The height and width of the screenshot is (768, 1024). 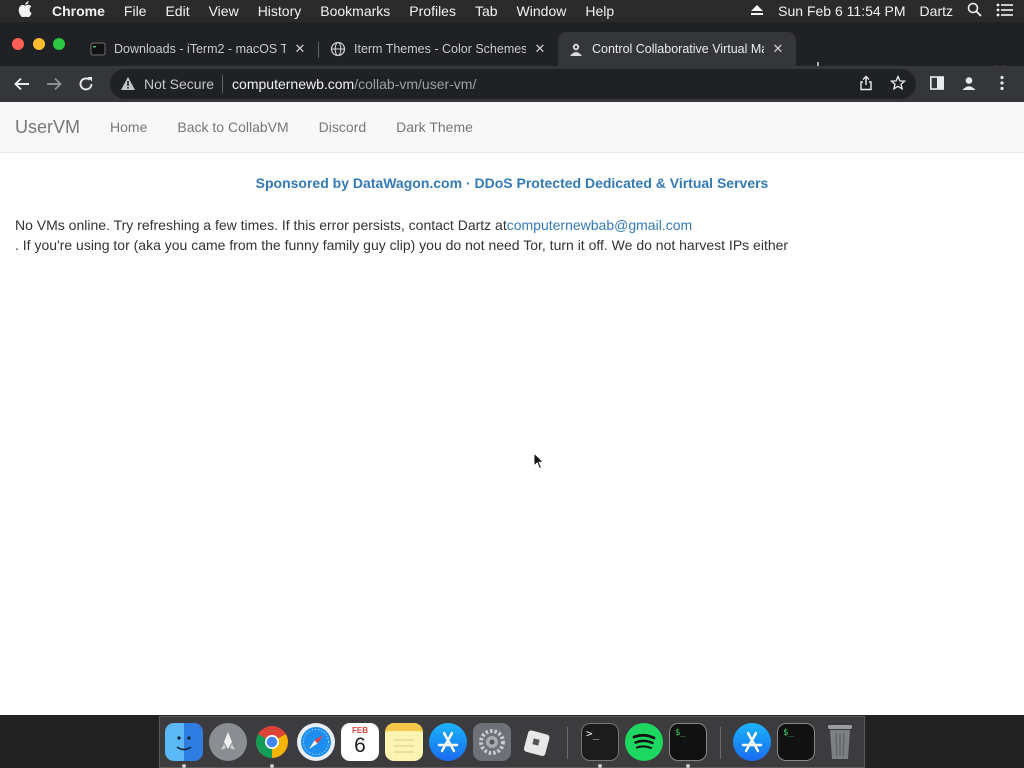 What do you see at coordinates (342, 127) in the screenshot?
I see `nav-discord: Discord` at bounding box center [342, 127].